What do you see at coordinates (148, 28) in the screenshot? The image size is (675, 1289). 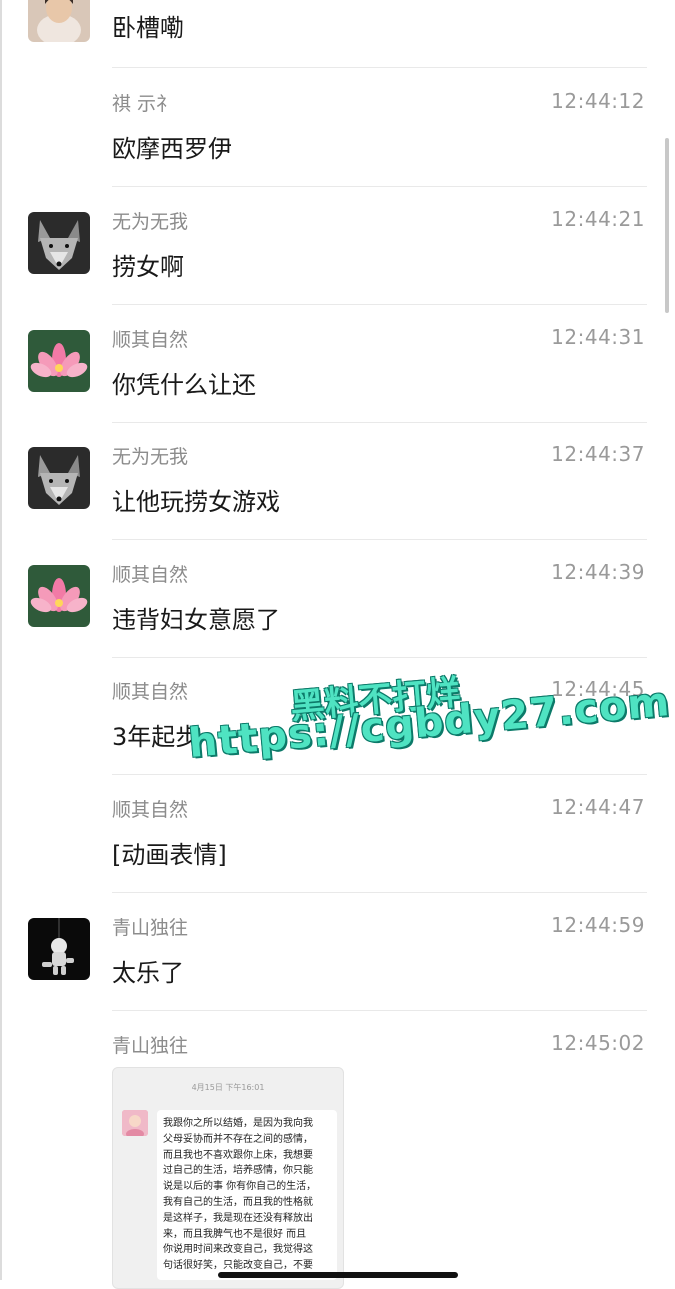 I see `message-text: 卧槽嘞` at bounding box center [148, 28].